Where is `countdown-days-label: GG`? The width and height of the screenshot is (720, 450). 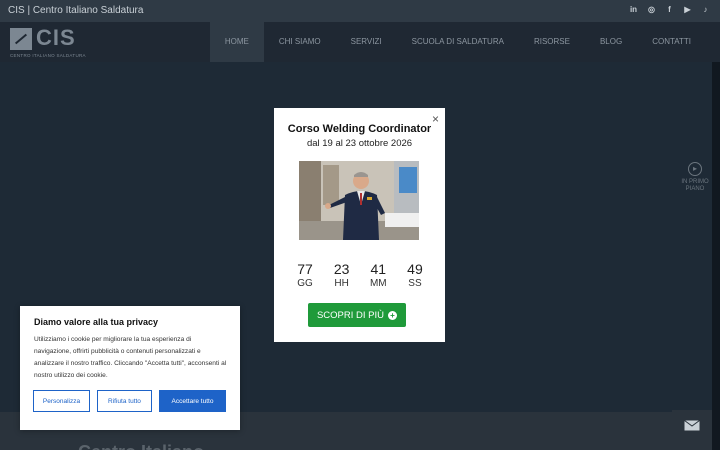 countdown-days-label: GG is located at coordinates (305, 283).